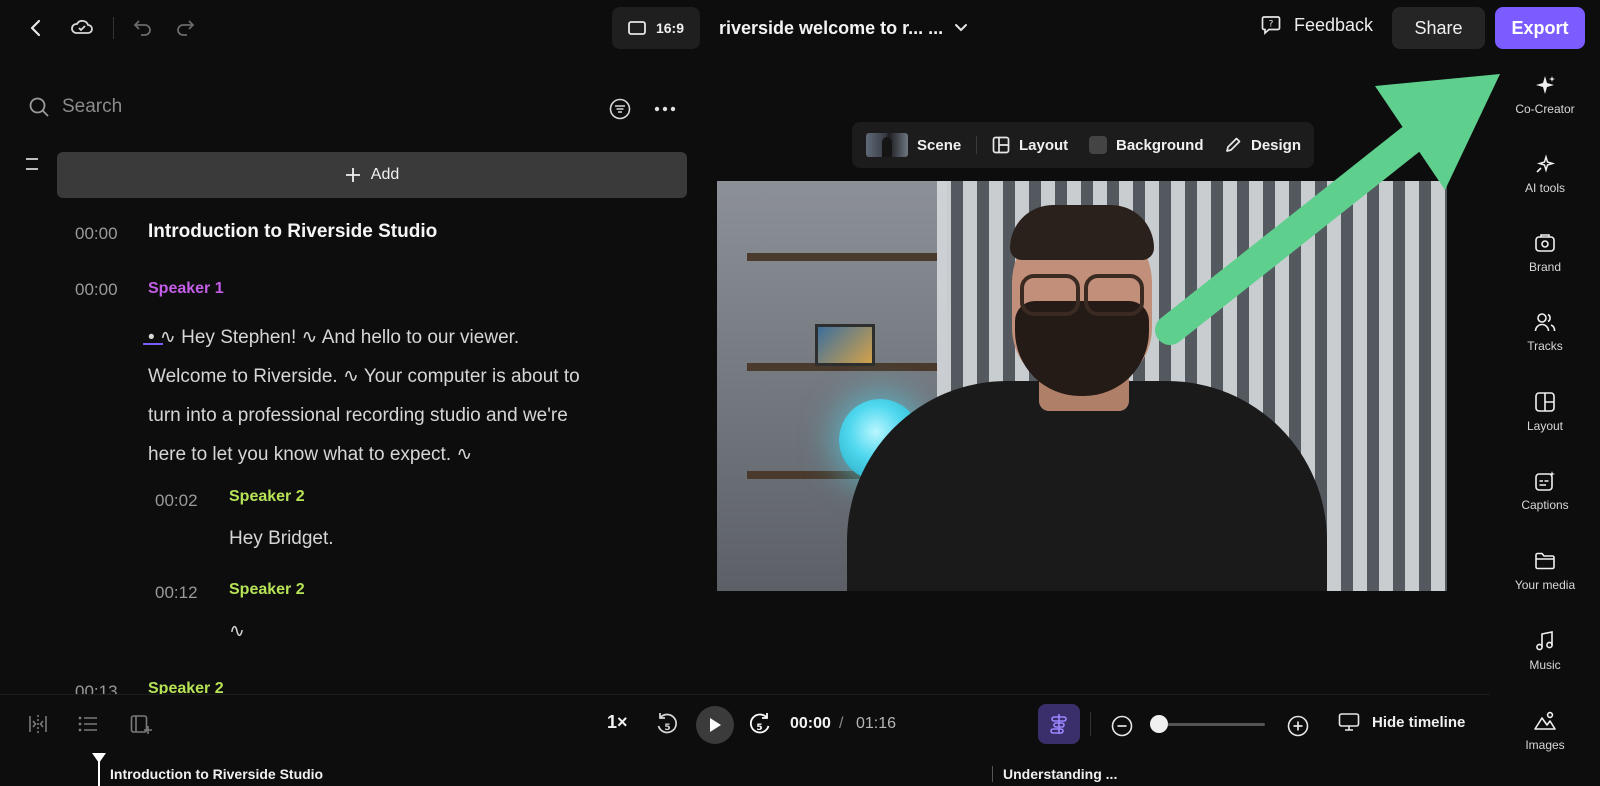 The image size is (1600, 786). Describe the element at coordinates (1030, 145) in the screenshot. I see `layout-button: Layout` at that location.